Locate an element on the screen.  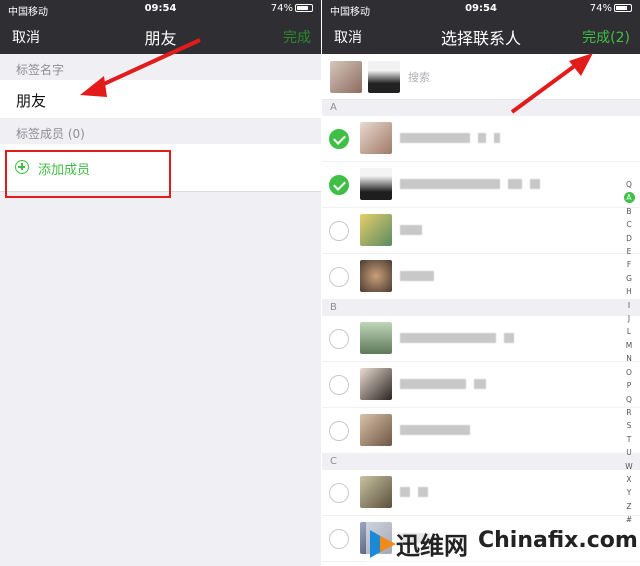
watermark-brand: 迅维网 is located at coordinates (432, 546).